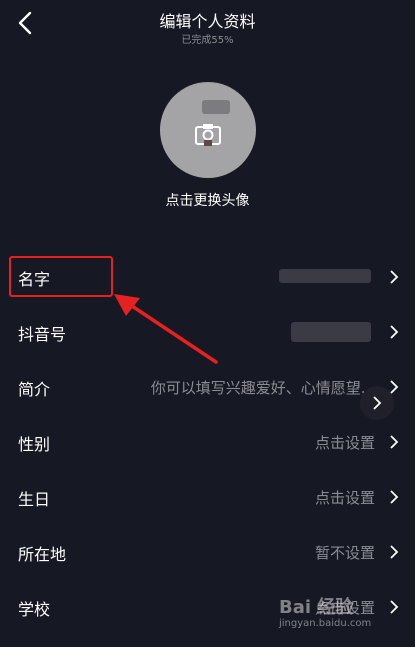 Image resolution: width=415 pixels, height=647 pixels. I want to click on row-gender: 性别 点击设置, so click(207, 442).